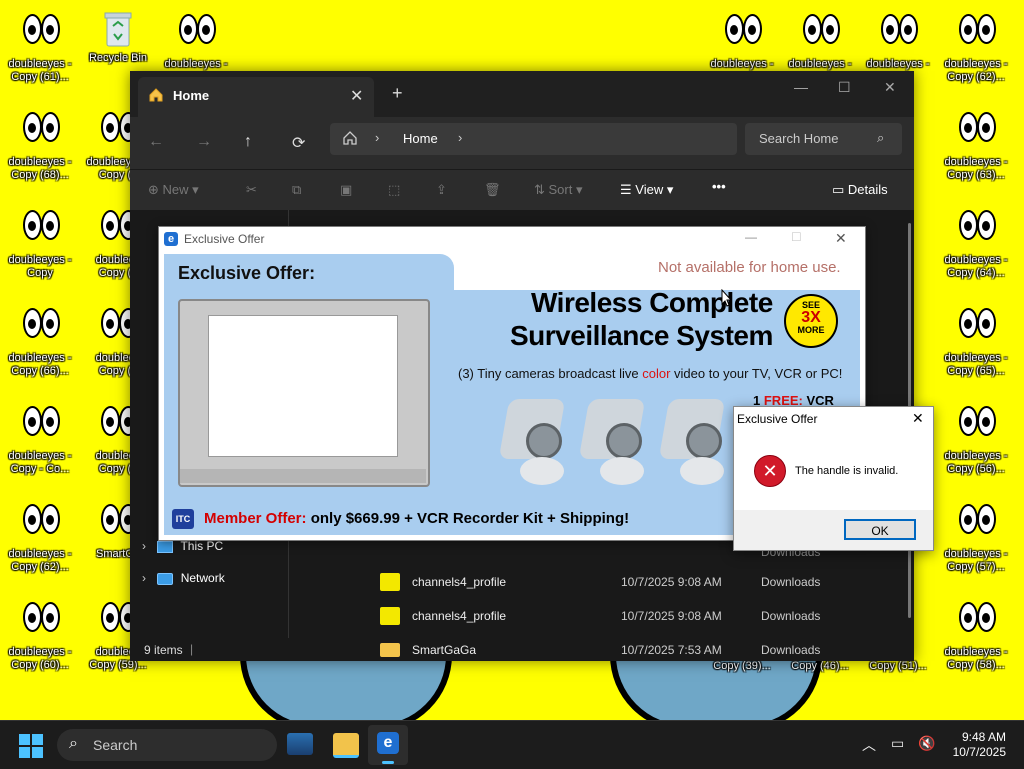 This screenshot has width=1024, height=769. Describe the element at coordinates (173, 190) in the screenshot. I see `new-button: ⊕ New ▾` at that location.